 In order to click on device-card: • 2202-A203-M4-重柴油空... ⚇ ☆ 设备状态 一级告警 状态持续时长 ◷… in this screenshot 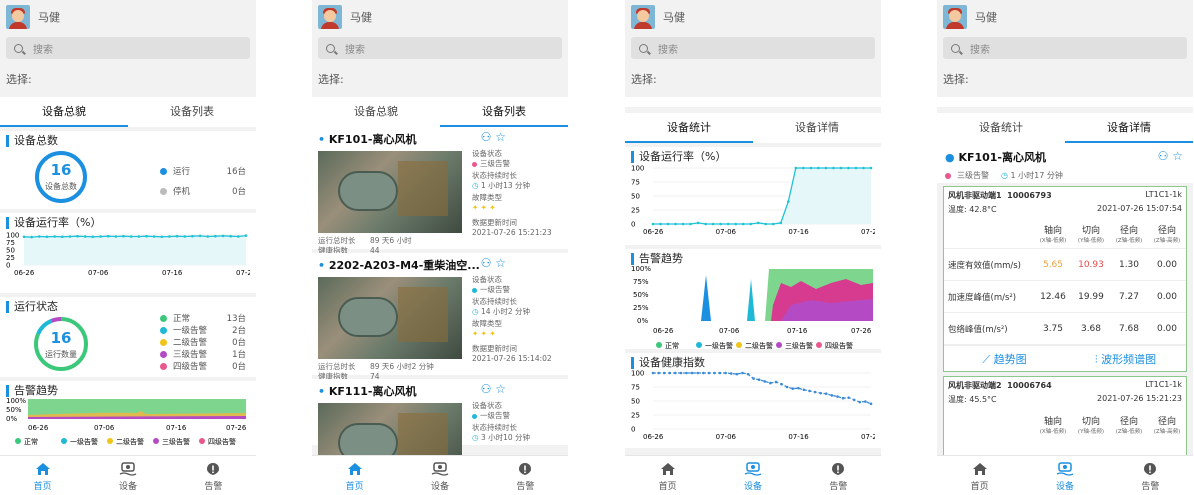, I will do `click(440, 317)`.